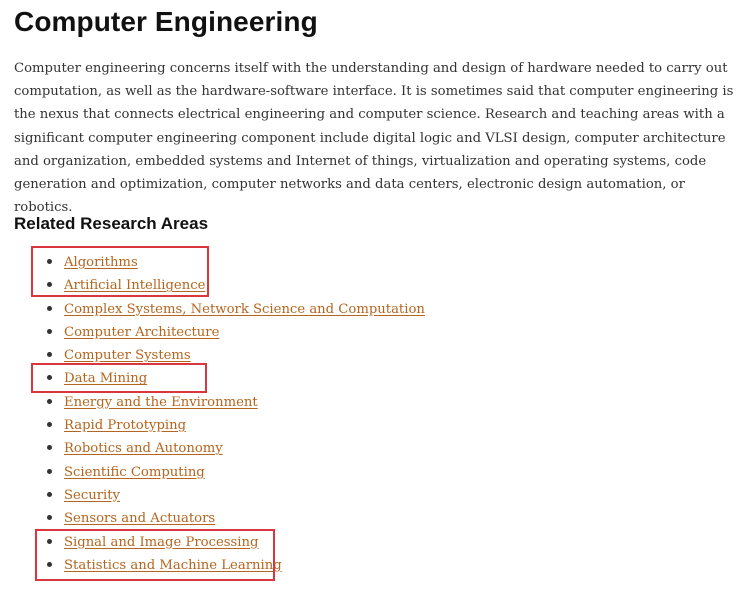 The height and width of the screenshot is (591, 750). I want to click on list-item: Scientific Computing, so click(212, 472).